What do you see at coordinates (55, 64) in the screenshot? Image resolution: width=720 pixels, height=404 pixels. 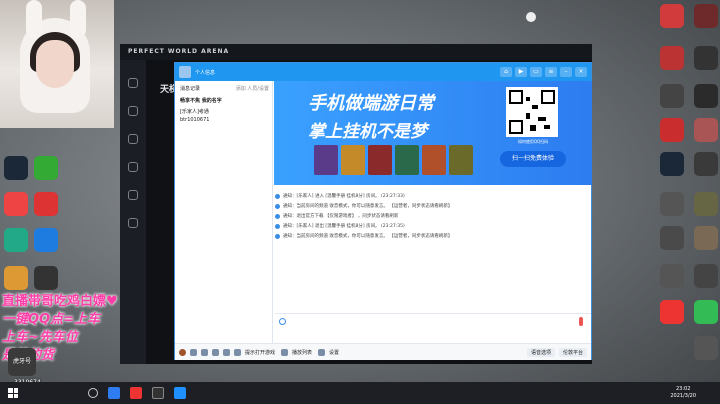 I see `webcam-face` at bounding box center [55, 64].